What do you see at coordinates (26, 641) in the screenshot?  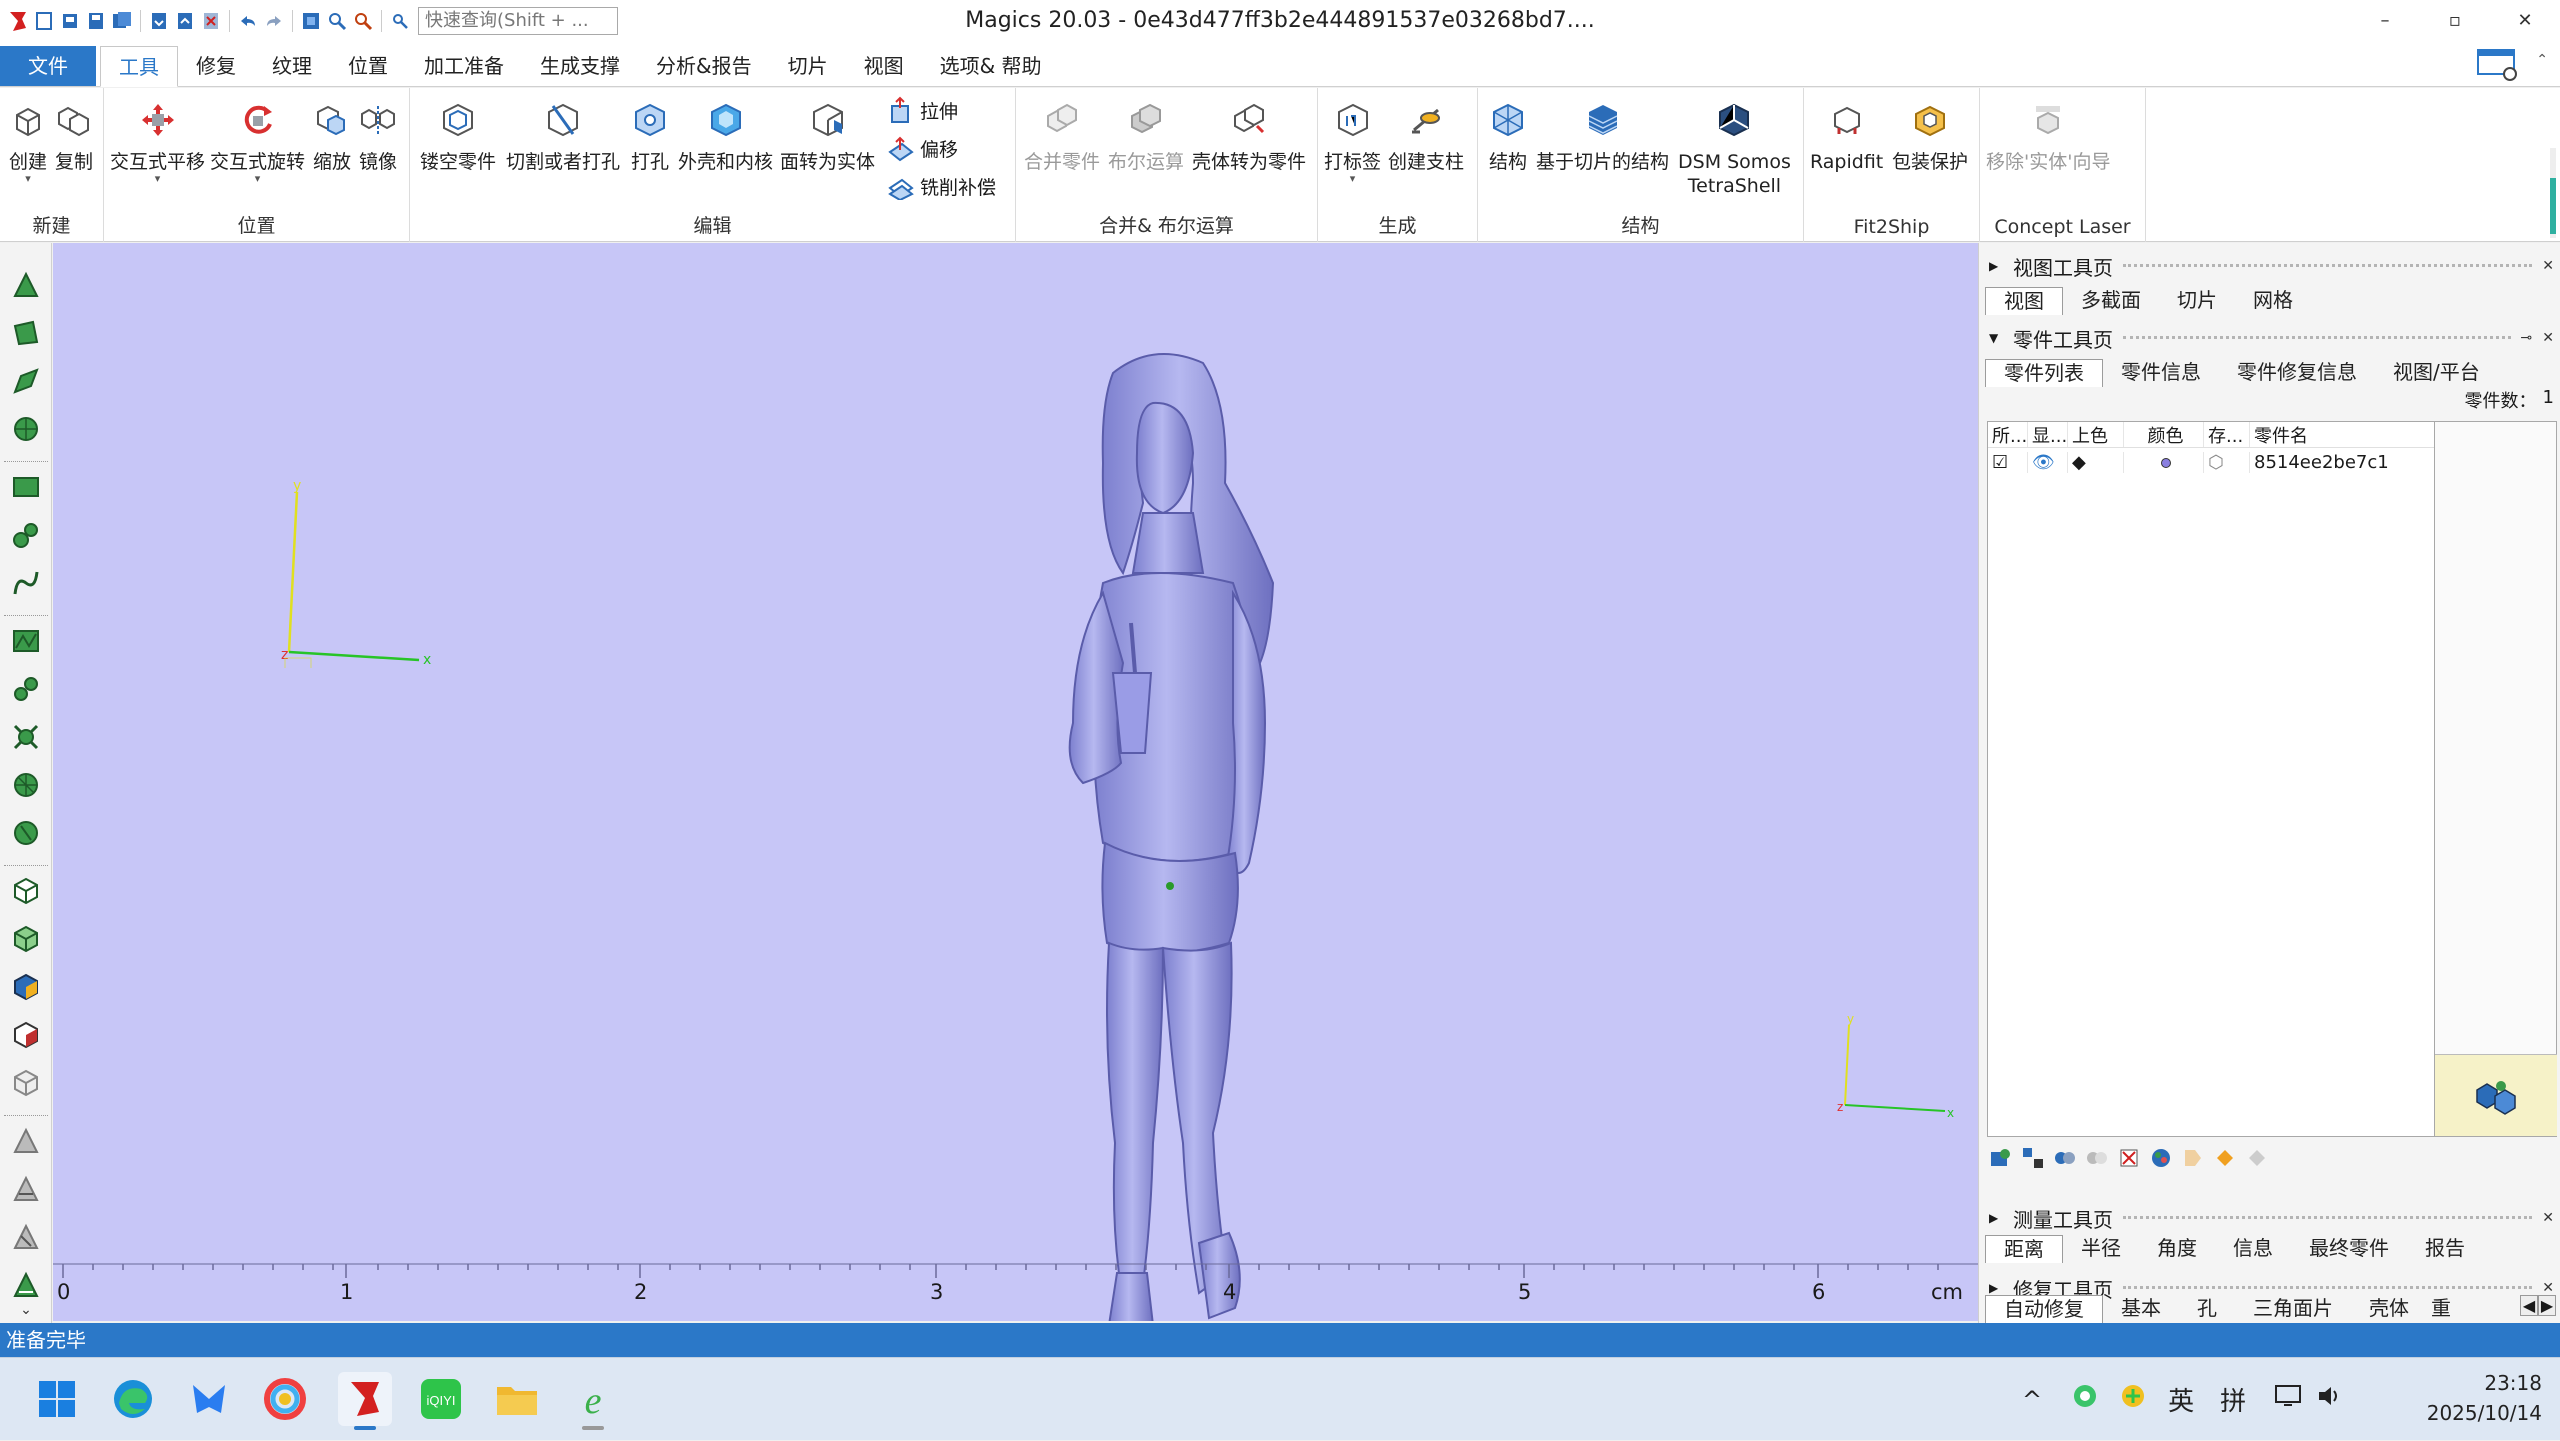 I see `mark-zone-icon` at bounding box center [26, 641].